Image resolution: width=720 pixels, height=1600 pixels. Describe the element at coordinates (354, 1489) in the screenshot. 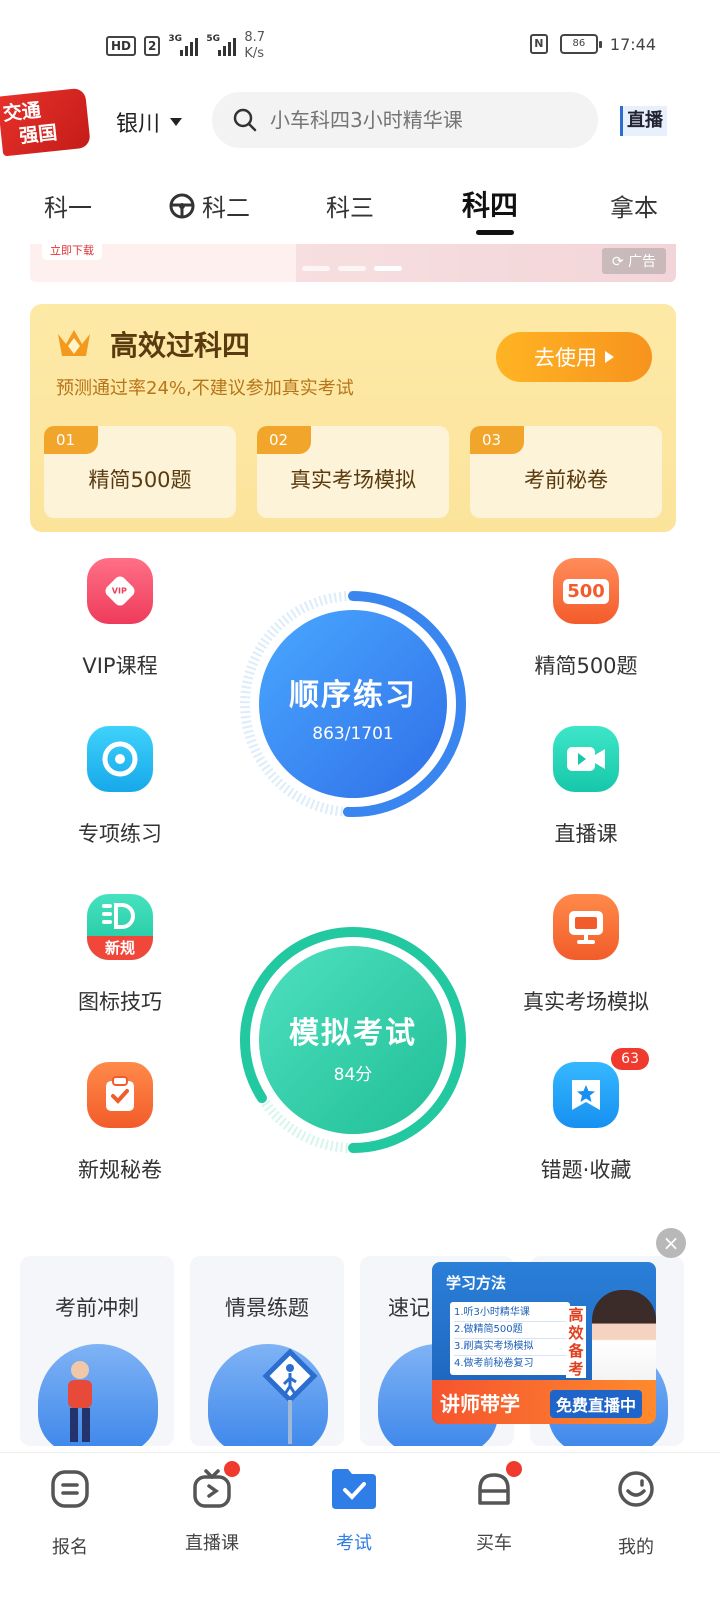

I see `exam-folder-icon` at that location.